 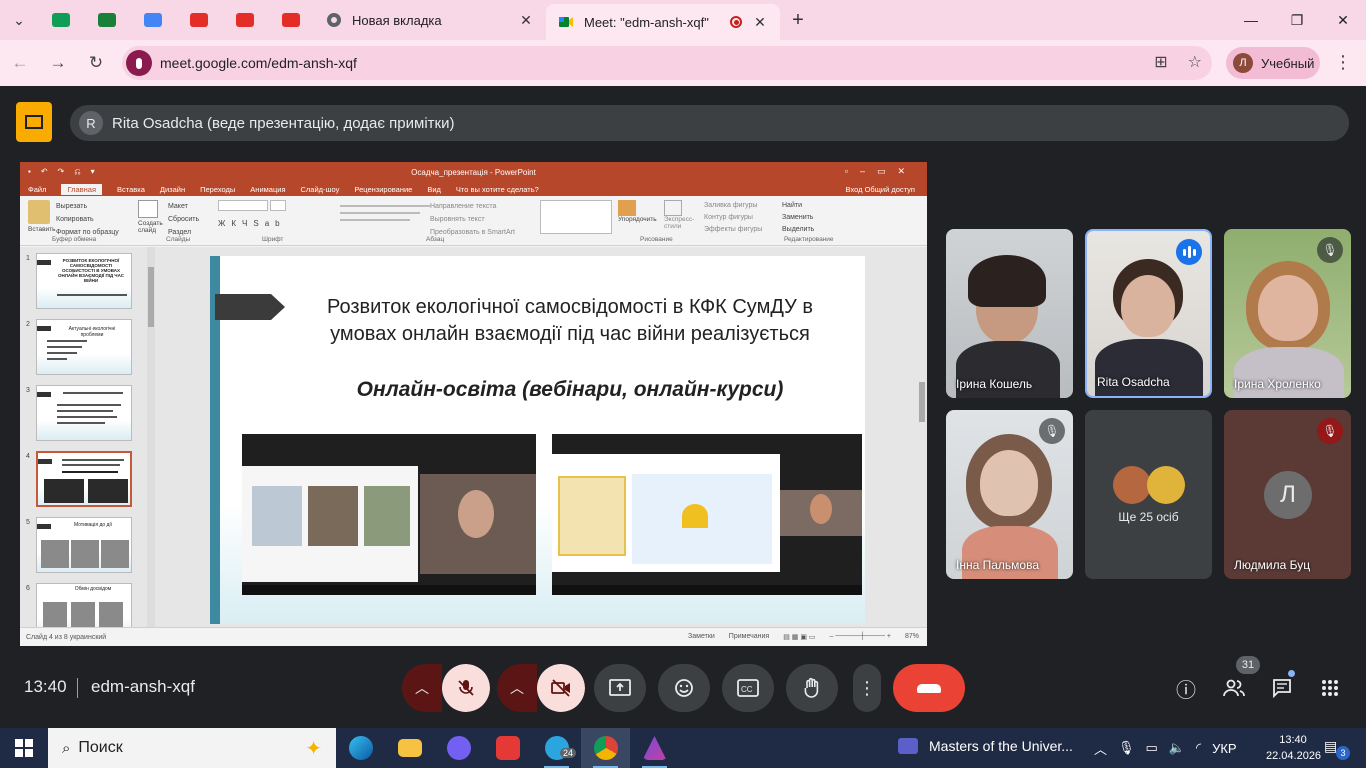 I want to click on video-settings-chevron-icon: ︿, so click(x=517, y=688).